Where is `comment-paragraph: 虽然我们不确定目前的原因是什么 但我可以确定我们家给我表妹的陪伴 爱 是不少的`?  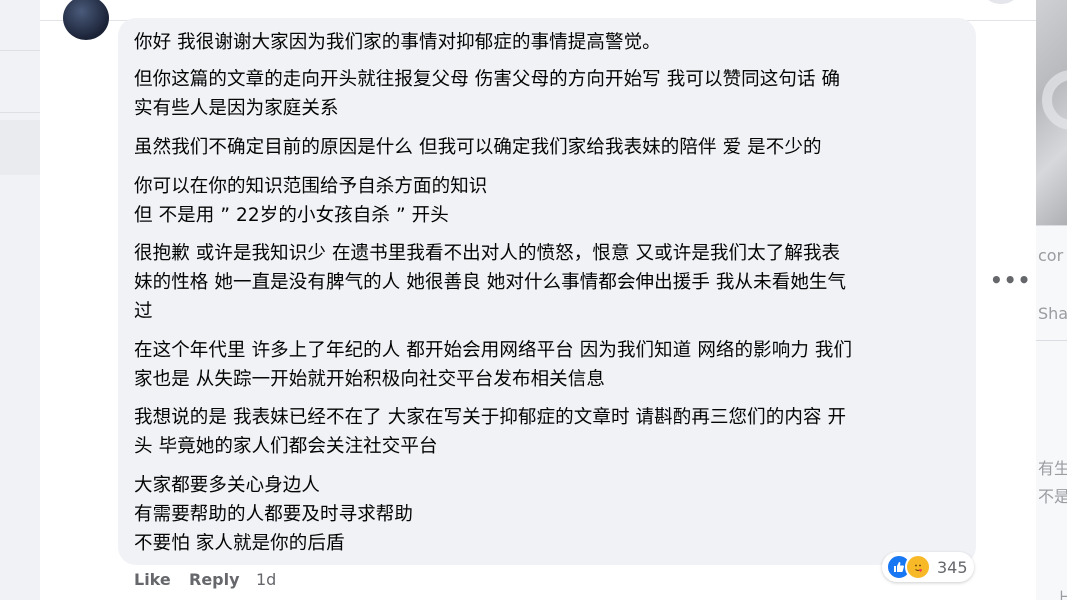 comment-paragraph: 虽然我们不确定目前的原因是什么 但我可以确定我们家给我表妹的陪伴 爱 是不少的 is located at coordinates (478, 147).